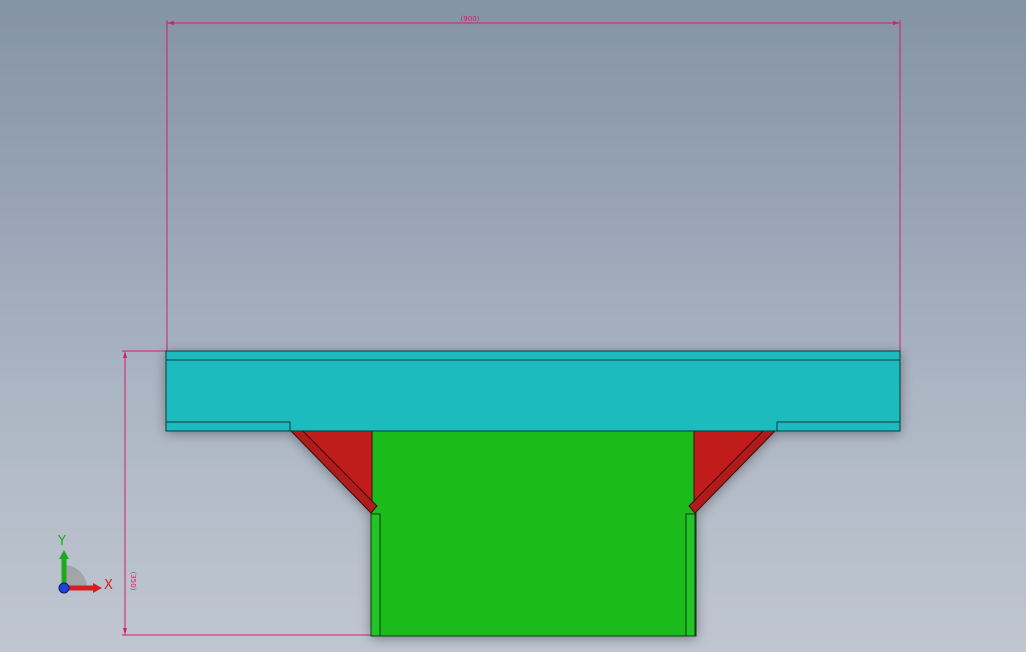 The height and width of the screenshot is (652, 1026). What do you see at coordinates (470, 19) in the screenshot?
I see `dimension-label-horizontal: (900)` at bounding box center [470, 19].